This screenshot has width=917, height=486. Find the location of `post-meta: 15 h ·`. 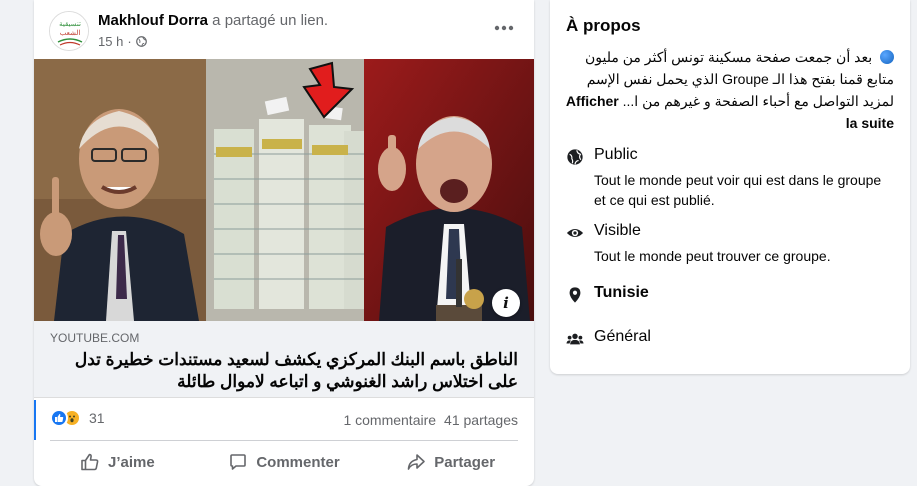

post-meta: 15 h · is located at coordinates (122, 41).